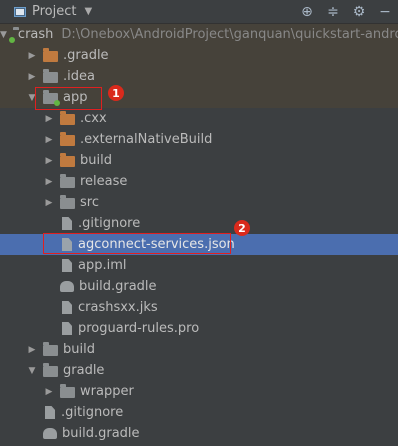  Describe the element at coordinates (146, 139) in the screenshot. I see `tree-item-label: .externalNativeBuild` at that location.